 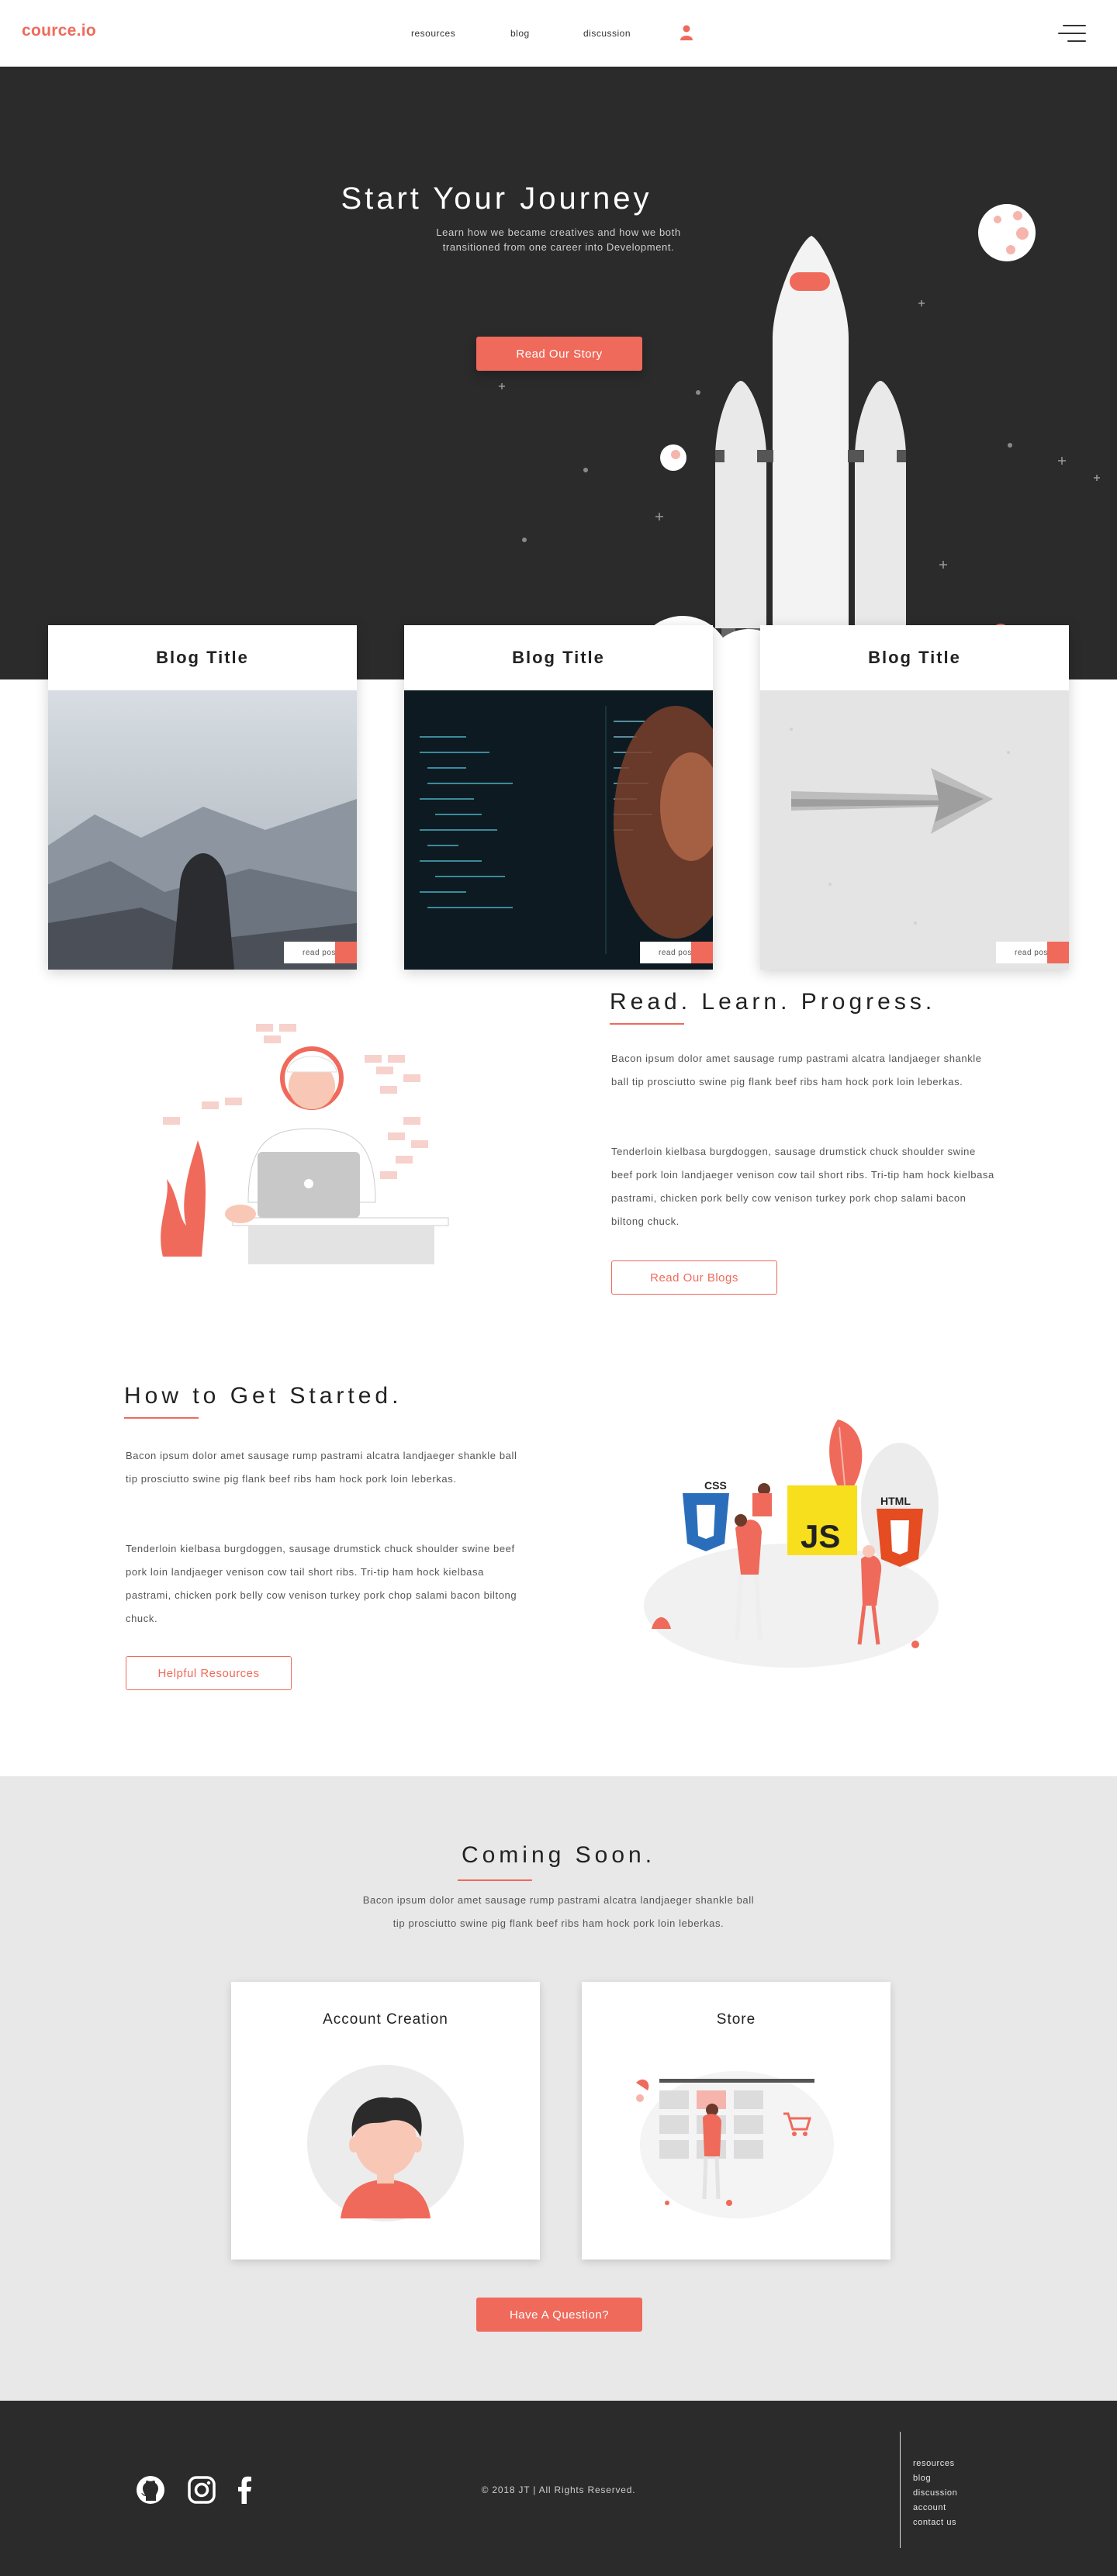 What do you see at coordinates (736, 2019) in the screenshot?
I see `store-title: Store` at bounding box center [736, 2019].